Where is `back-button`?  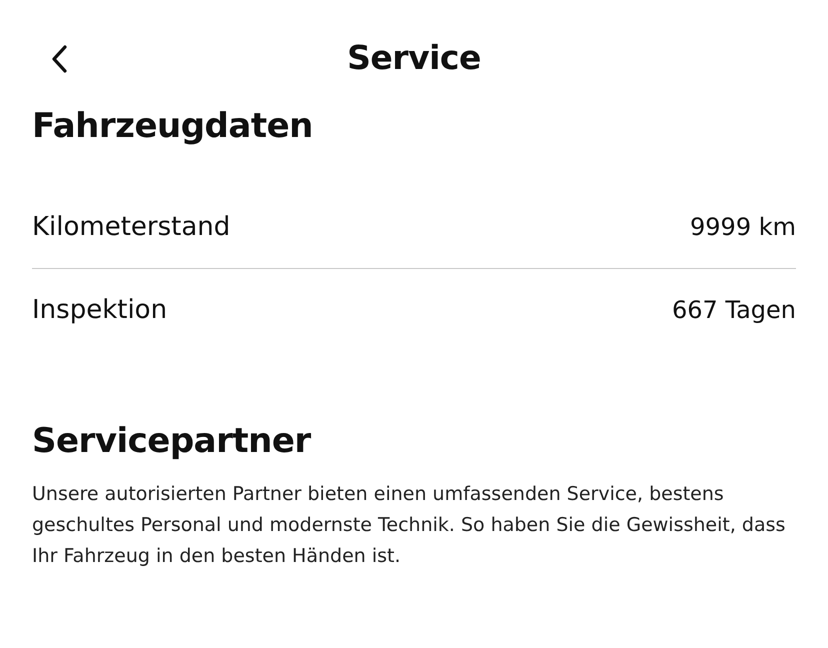 back-button is located at coordinates (59, 59).